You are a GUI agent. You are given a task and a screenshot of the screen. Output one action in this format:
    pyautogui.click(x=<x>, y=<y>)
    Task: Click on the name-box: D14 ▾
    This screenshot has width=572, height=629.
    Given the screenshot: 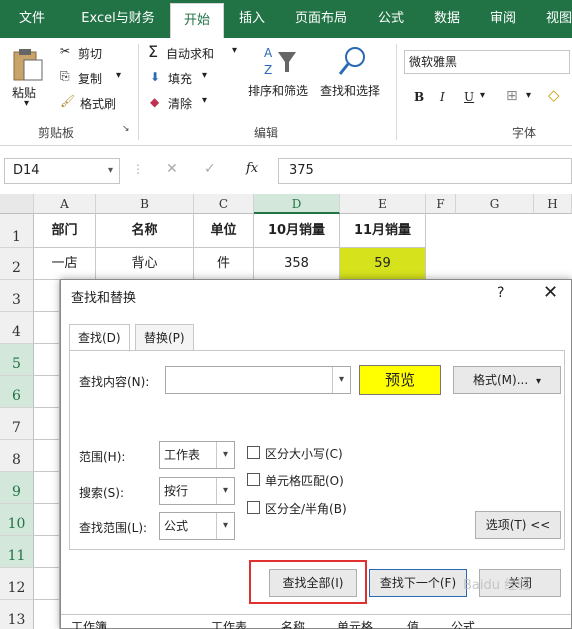 What is the action you would take?
    pyautogui.click(x=62, y=171)
    